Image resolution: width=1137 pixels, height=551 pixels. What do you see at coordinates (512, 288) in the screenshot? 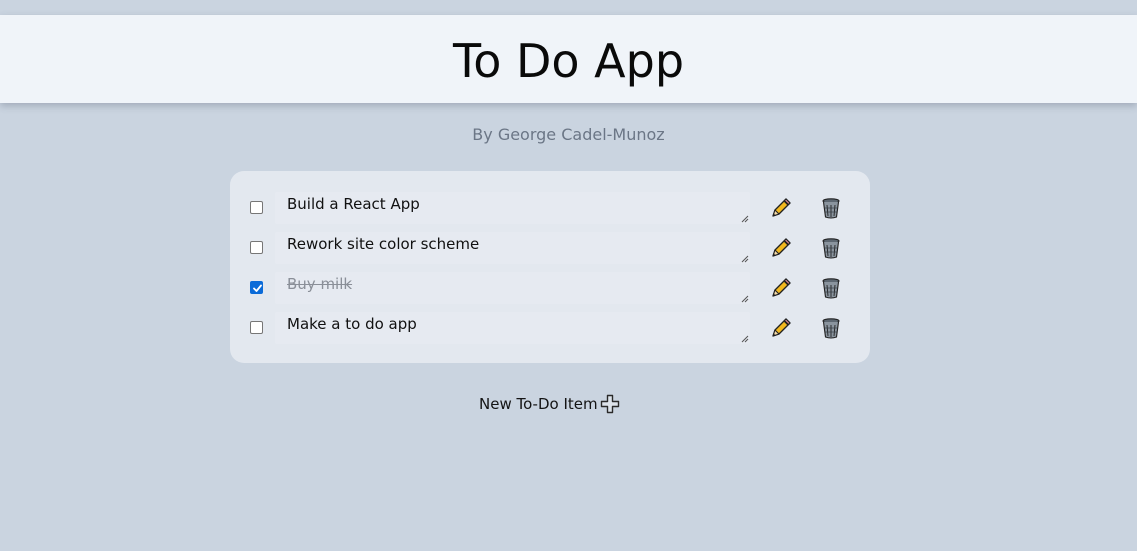
I see `todo-text-field: Buy milk` at bounding box center [512, 288].